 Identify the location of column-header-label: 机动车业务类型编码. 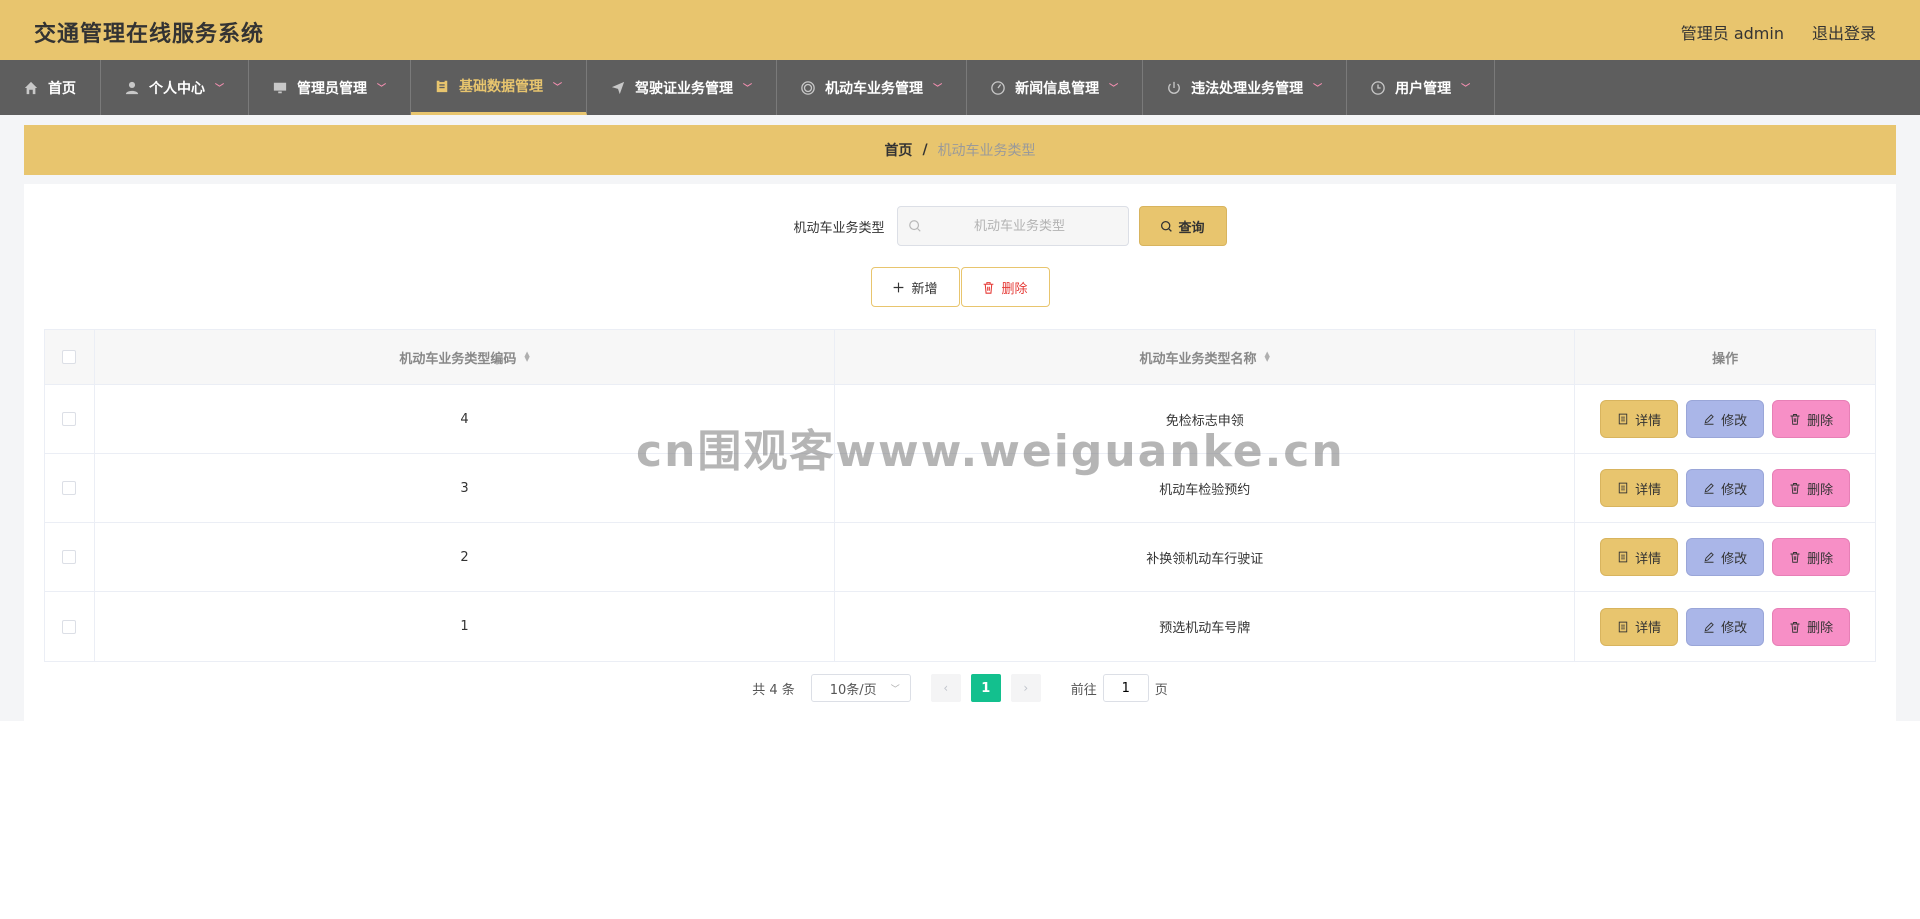
(458, 359).